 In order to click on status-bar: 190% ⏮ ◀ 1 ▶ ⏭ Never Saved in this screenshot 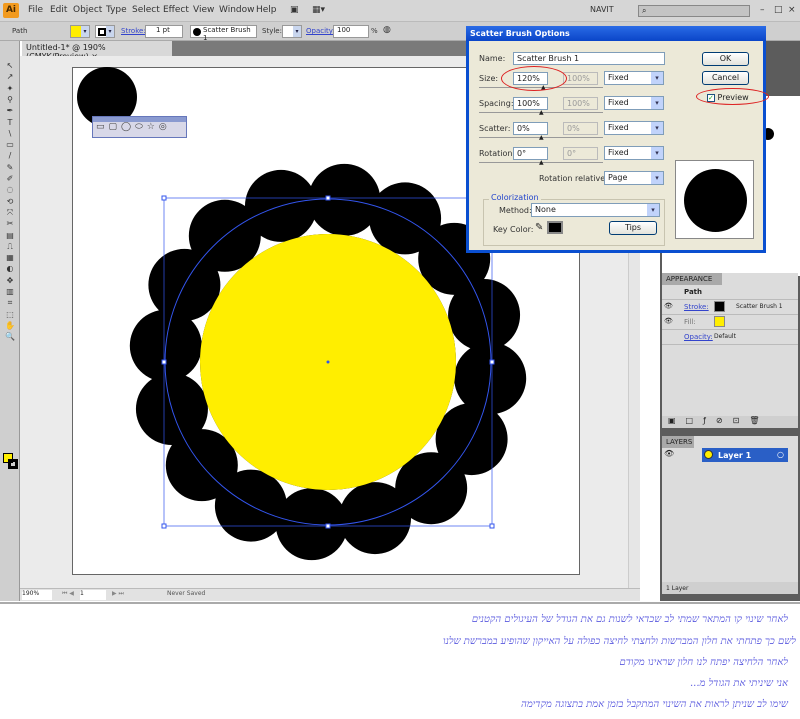, I will do `click(330, 594)`.